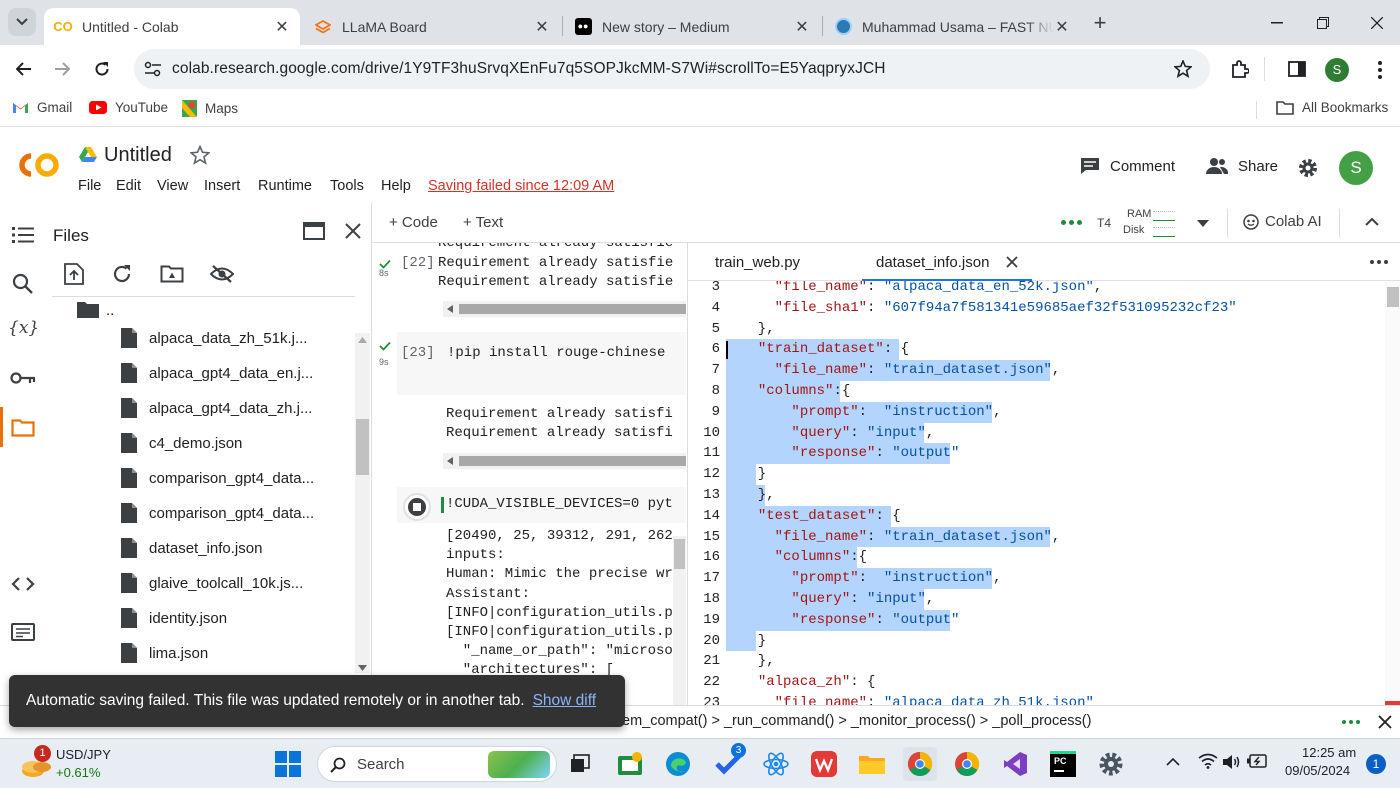  What do you see at coordinates (347, 186) in the screenshot?
I see `menu-tools: Tools` at bounding box center [347, 186].